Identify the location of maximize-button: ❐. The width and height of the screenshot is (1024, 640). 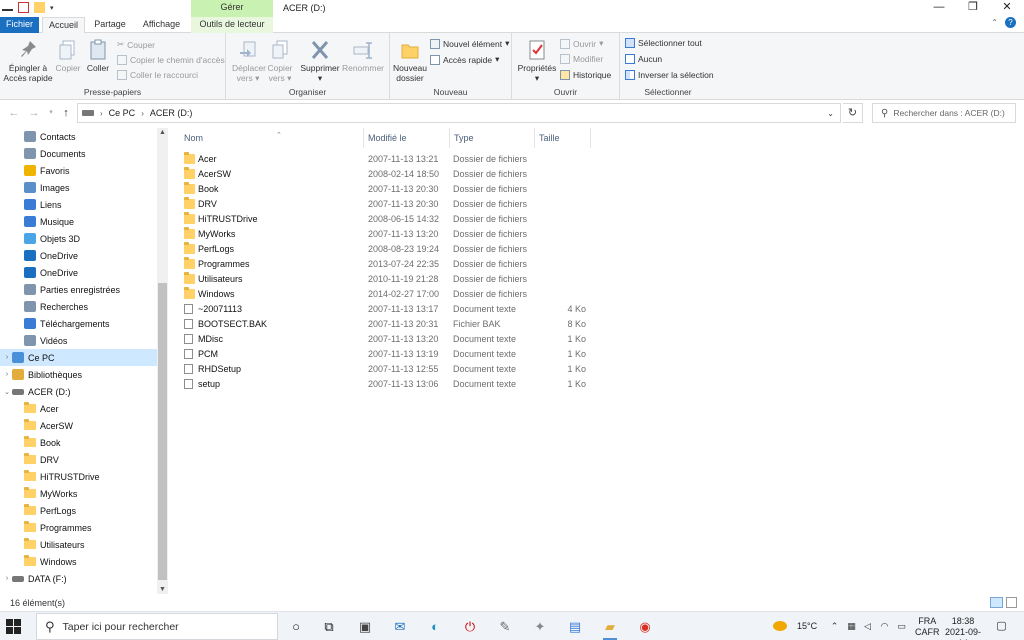
(973, 8).